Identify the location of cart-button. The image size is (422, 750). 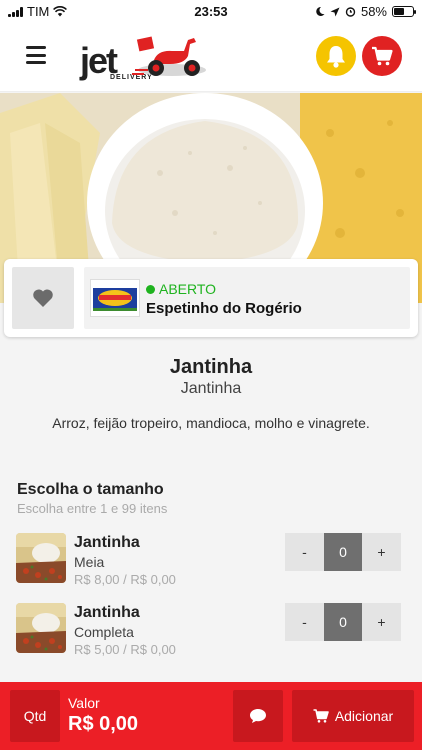
(382, 56).